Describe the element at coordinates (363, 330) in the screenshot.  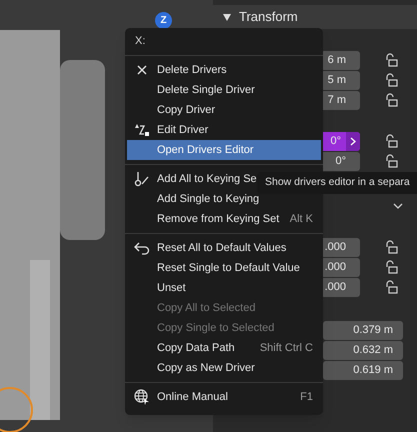
I see `value-field: 0.379 m` at that location.